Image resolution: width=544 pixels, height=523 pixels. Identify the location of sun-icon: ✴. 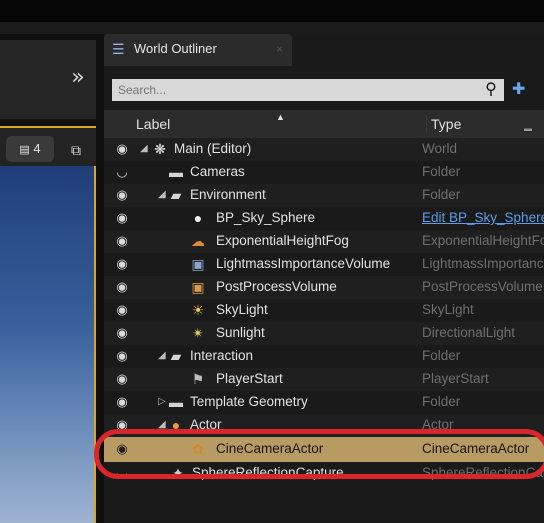
(198, 333).